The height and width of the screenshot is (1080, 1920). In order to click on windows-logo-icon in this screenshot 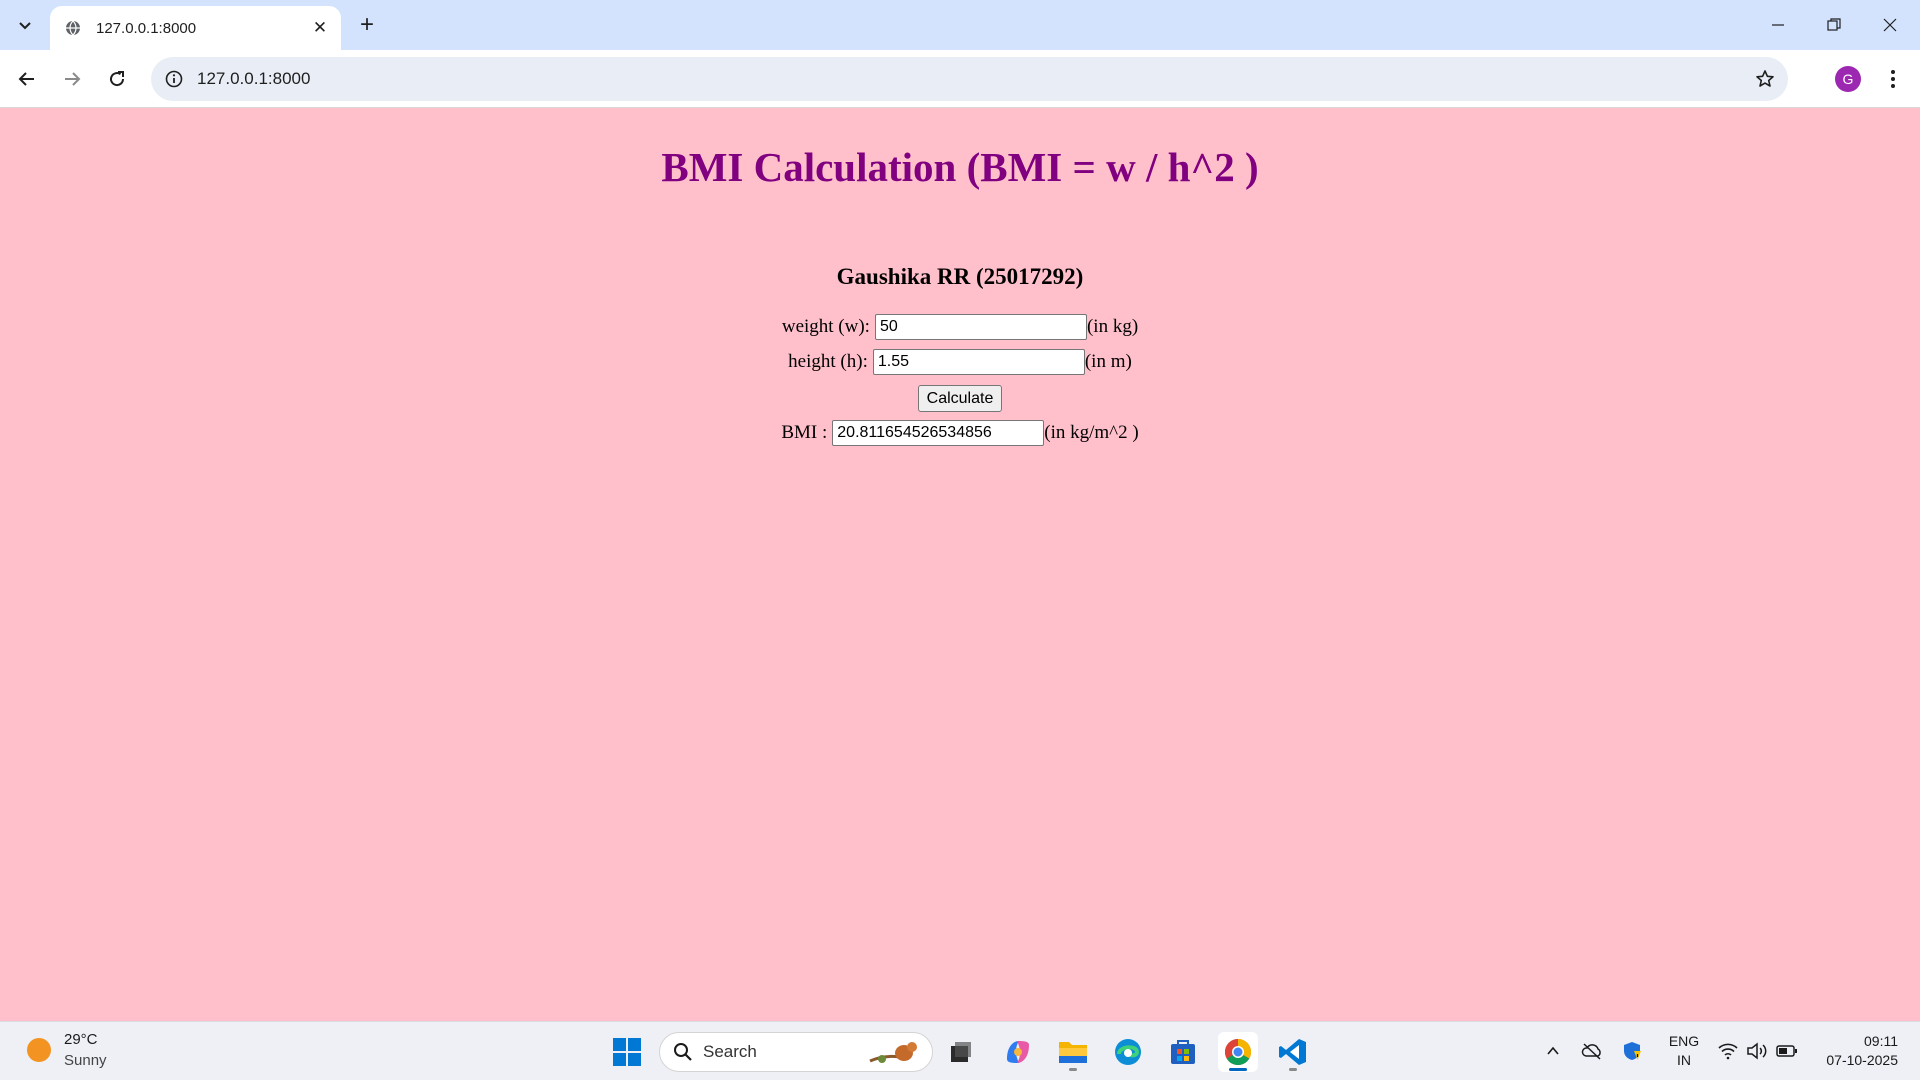, I will do `click(627, 1052)`.